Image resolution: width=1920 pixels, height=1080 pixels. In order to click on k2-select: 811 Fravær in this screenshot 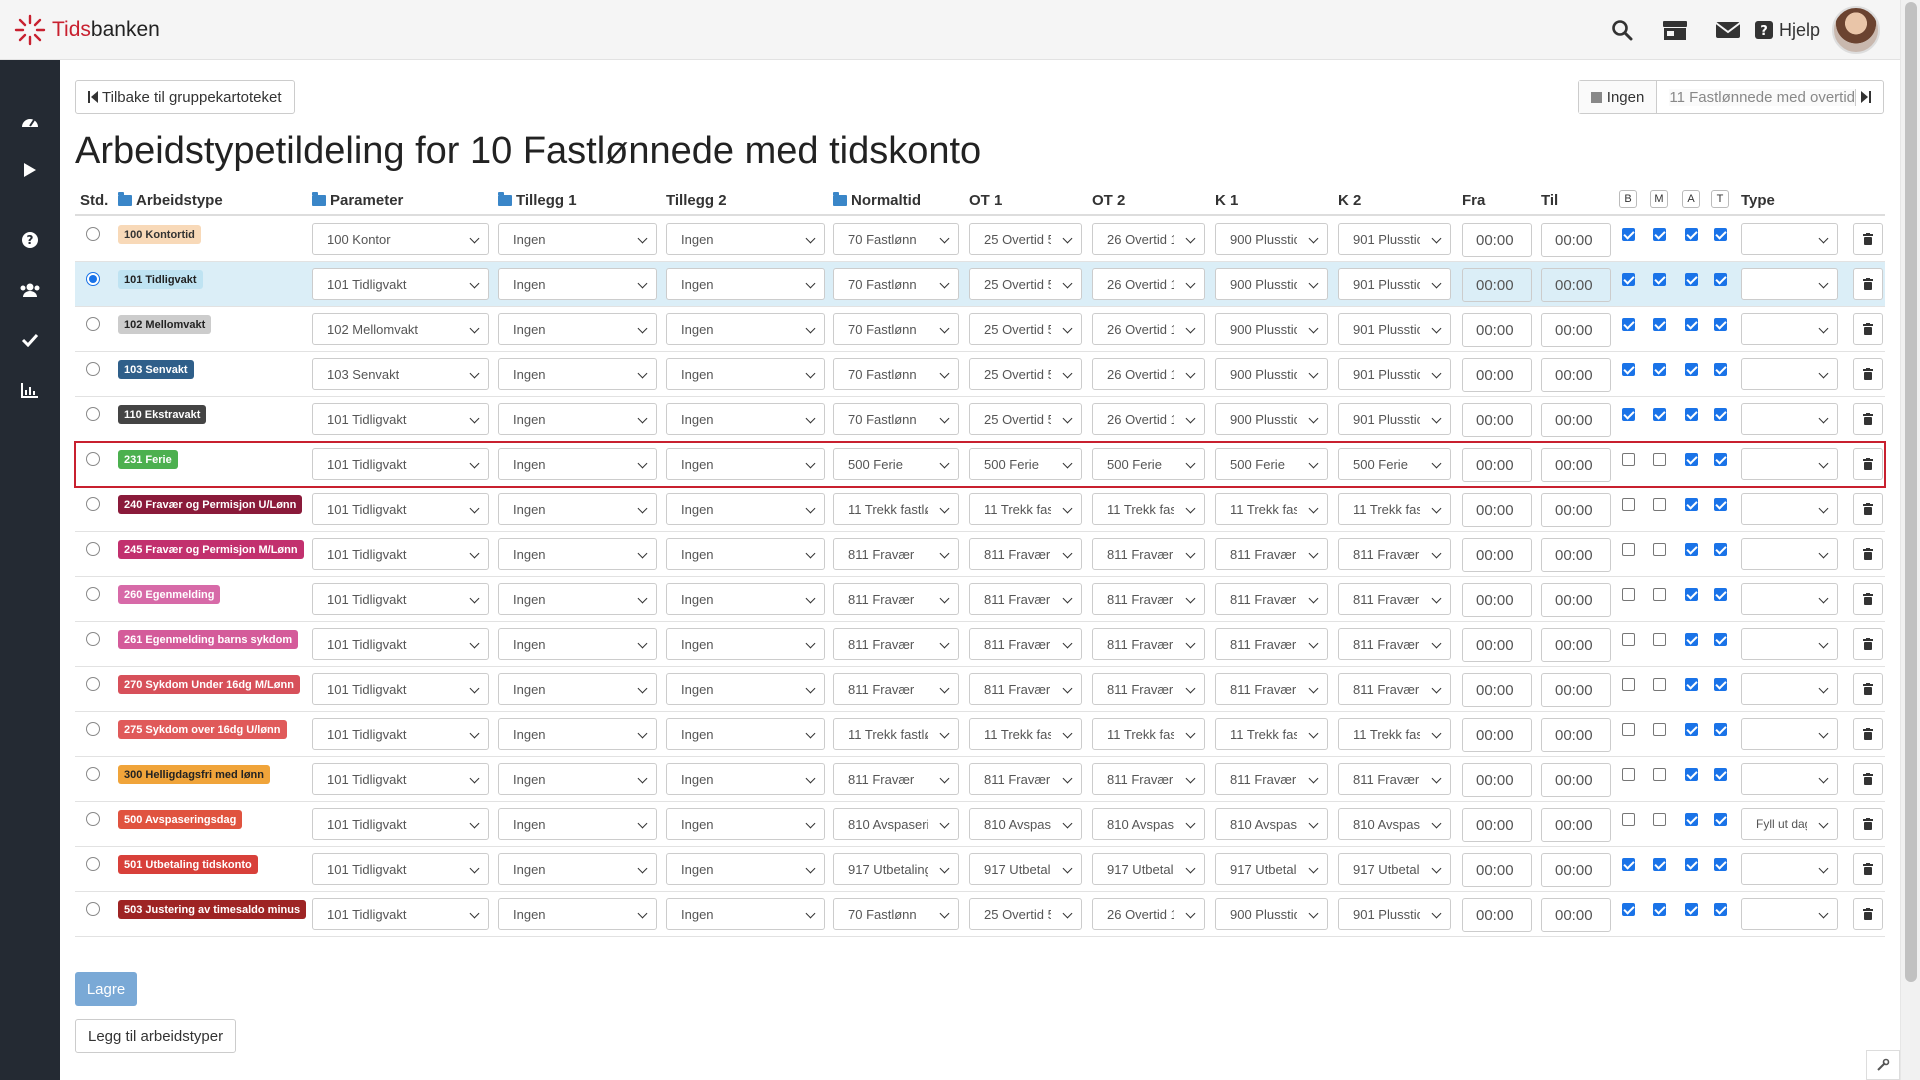, I will do `click(1394, 779)`.